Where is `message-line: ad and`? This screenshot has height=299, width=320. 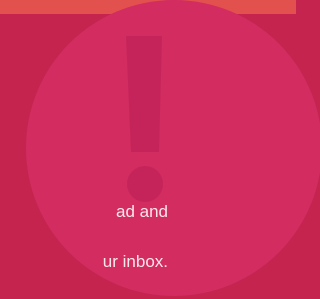
message-line: ad and is located at coordinates (142, 211).